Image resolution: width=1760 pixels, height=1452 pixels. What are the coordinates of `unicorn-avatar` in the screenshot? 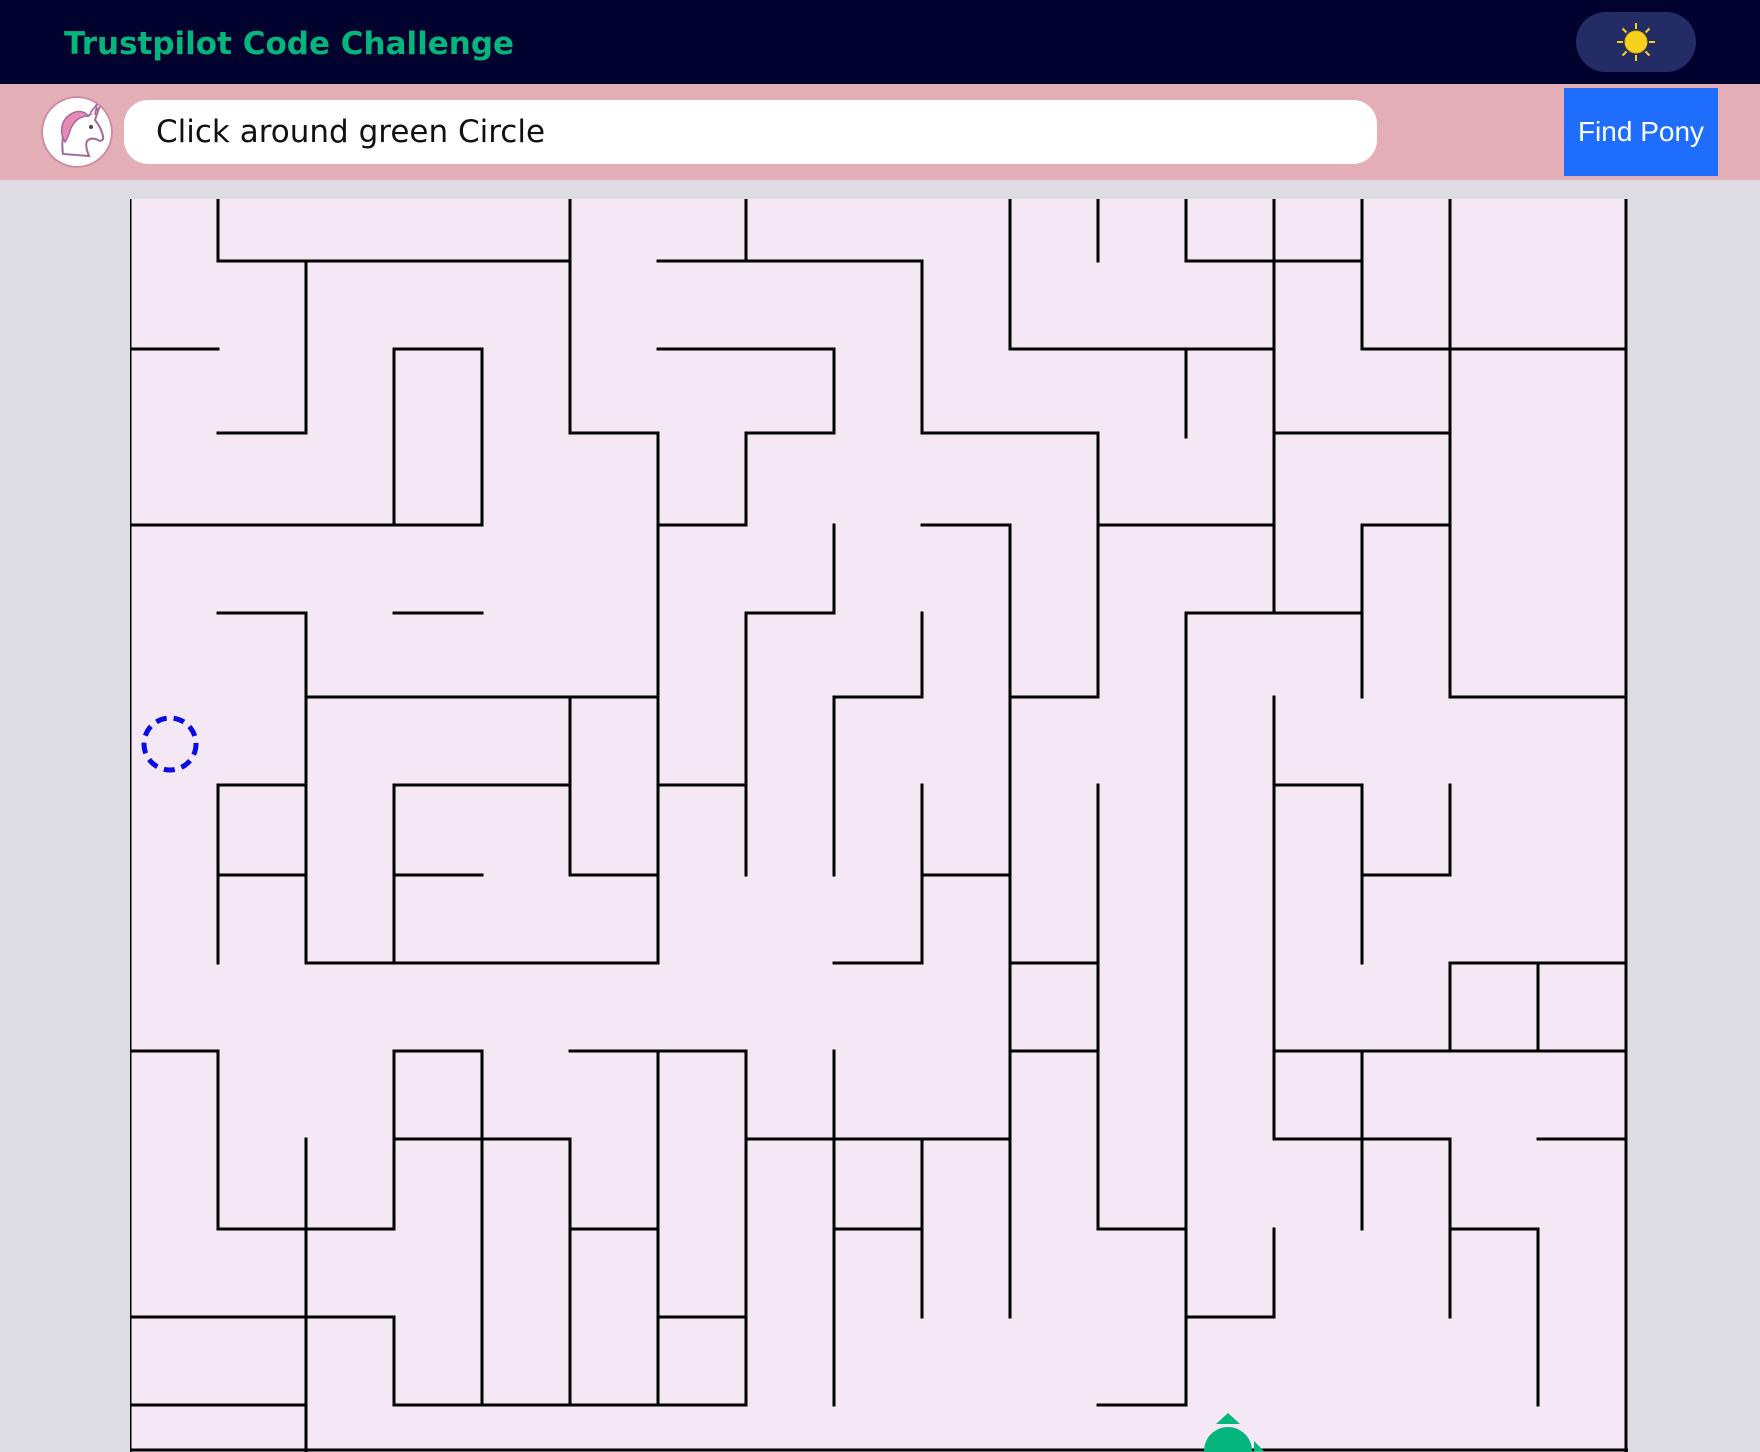 It's located at (77, 132).